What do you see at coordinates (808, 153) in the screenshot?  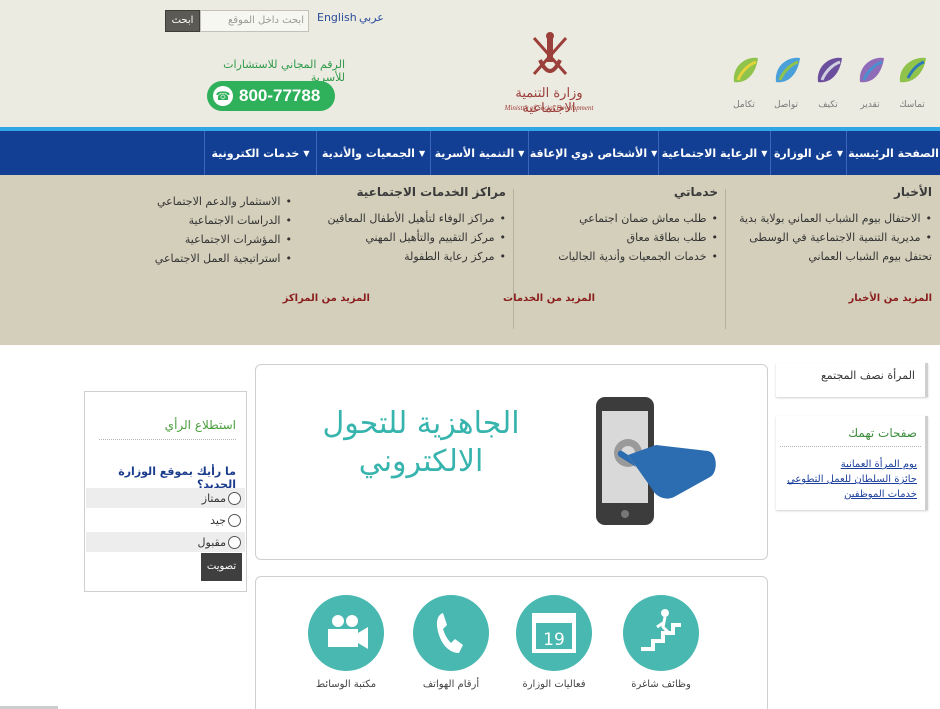 I see `nav-item-about: ▼ عن الوزارة` at bounding box center [808, 153].